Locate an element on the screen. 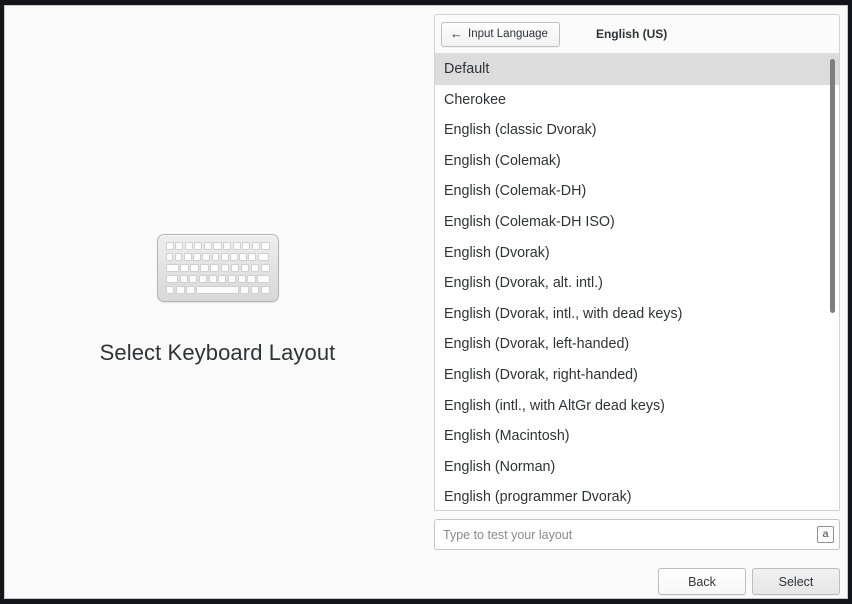 This screenshot has height=604, width=852. back-button: Back is located at coordinates (702, 581).